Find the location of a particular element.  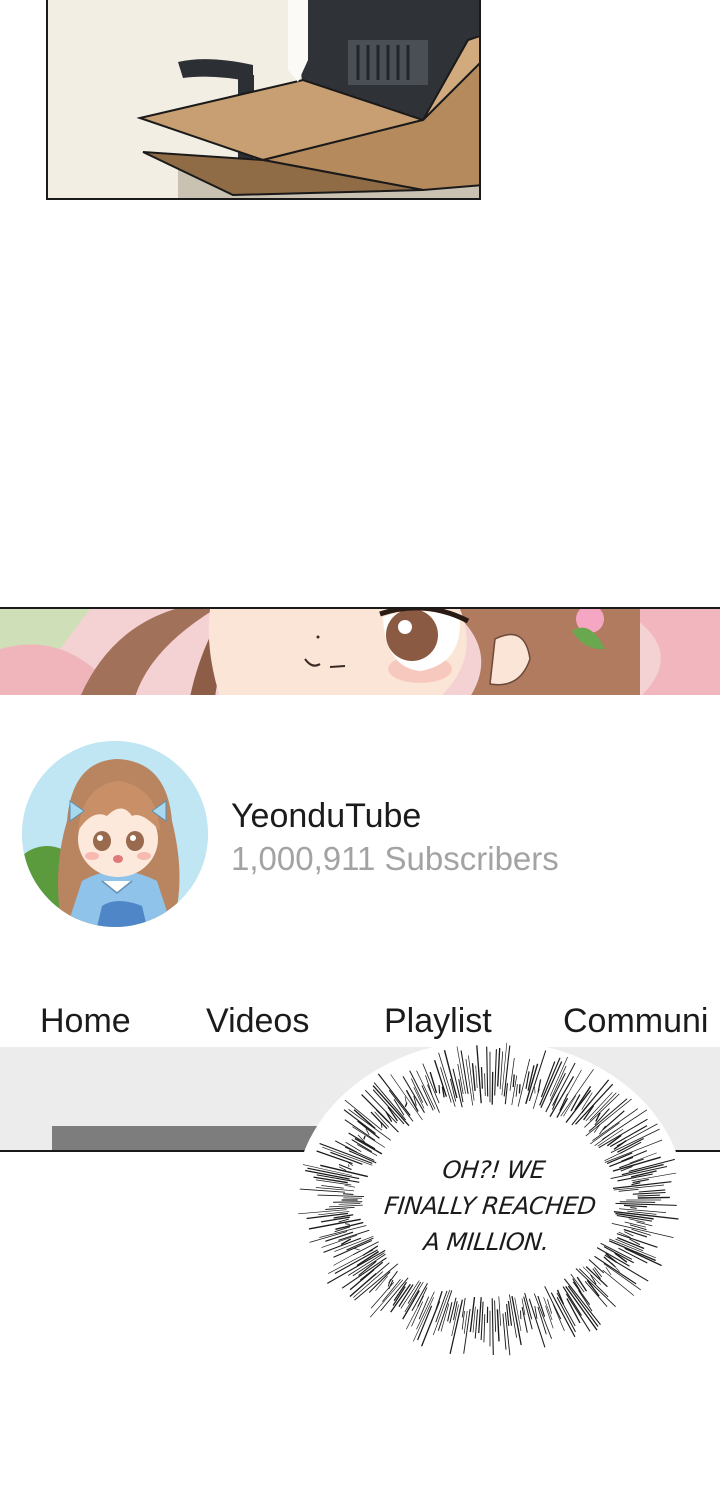

subscriber-count-value: 1,000,911 is located at coordinates (303, 858).